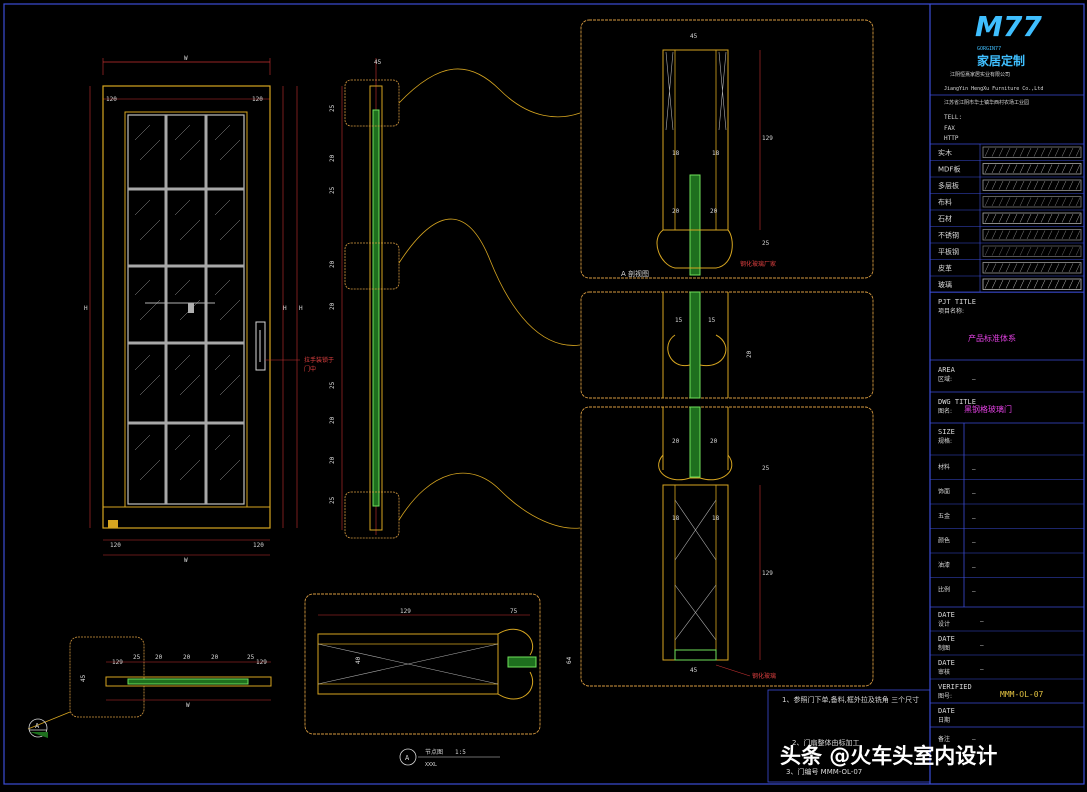  Describe the element at coordinates (716, 153) in the screenshot. I see `dim-18-b: 18` at that location.